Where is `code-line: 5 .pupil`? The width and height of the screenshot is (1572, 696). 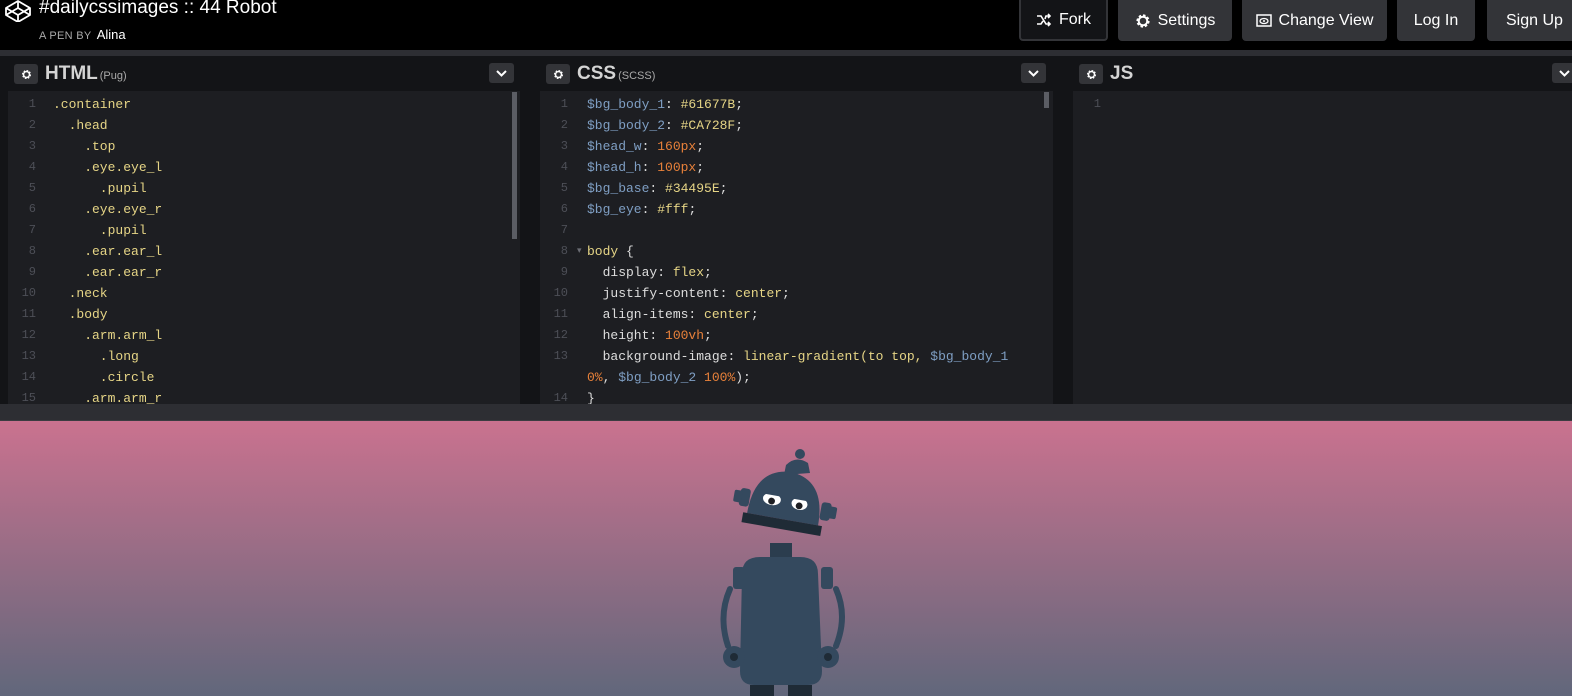
code-line: 5 .pupil is located at coordinates (264, 188).